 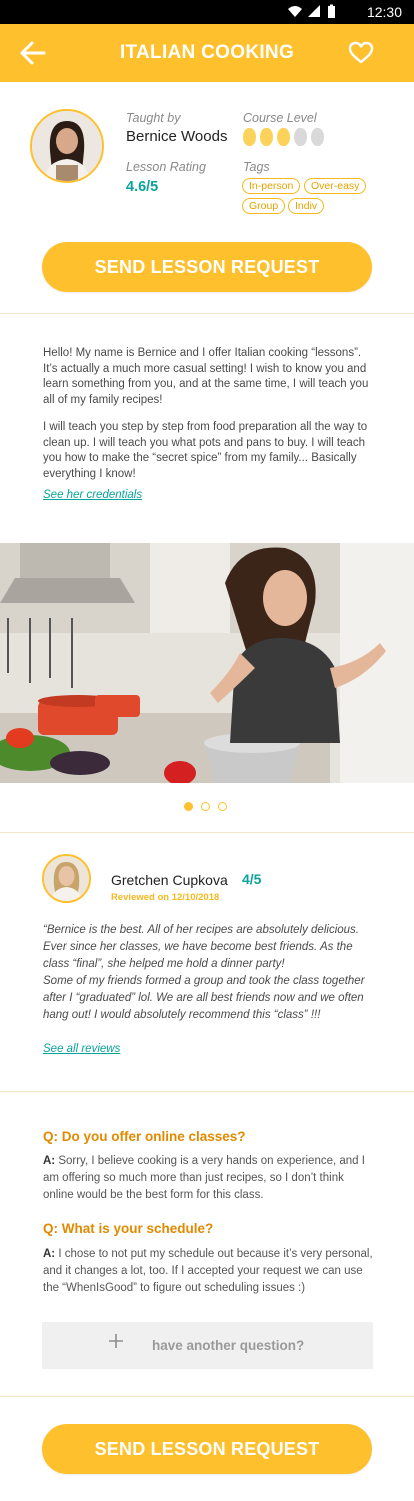 What do you see at coordinates (271, 186) in the screenshot?
I see `tag-in-person: In-person` at bounding box center [271, 186].